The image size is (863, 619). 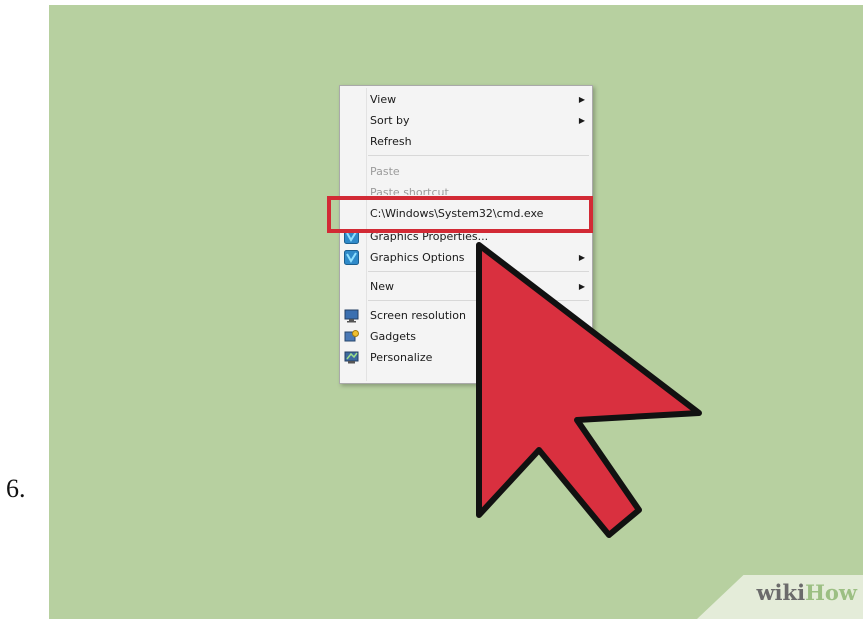 What do you see at coordinates (781, 592) in the screenshot?
I see `wikihow-logo-wiki: wiki` at bounding box center [781, 592].